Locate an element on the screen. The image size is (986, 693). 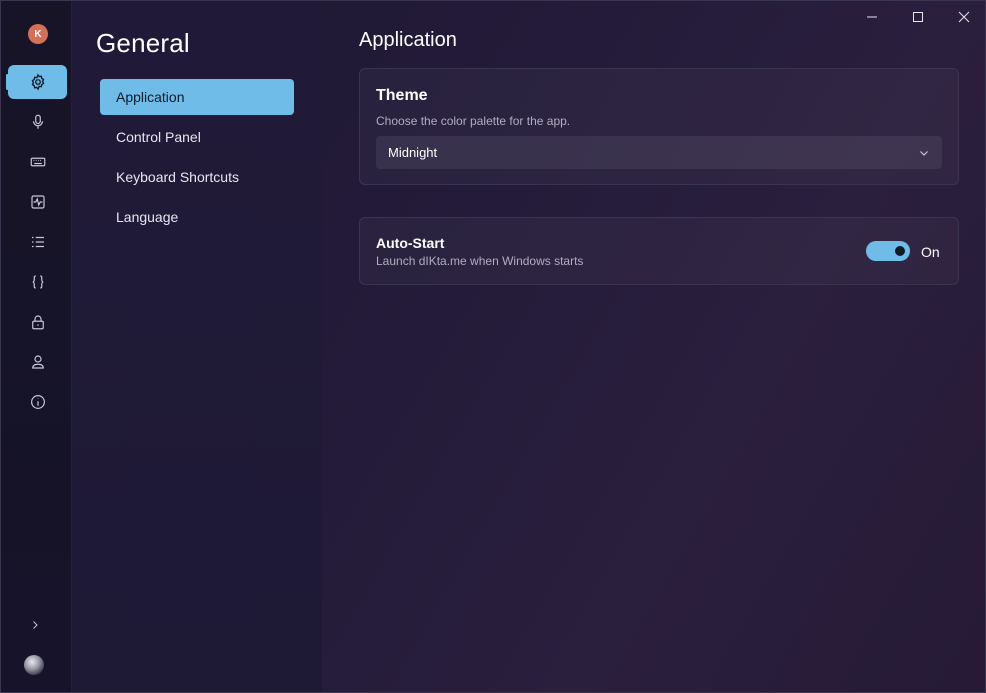
lock-icon is located at coordinates (37, 322).